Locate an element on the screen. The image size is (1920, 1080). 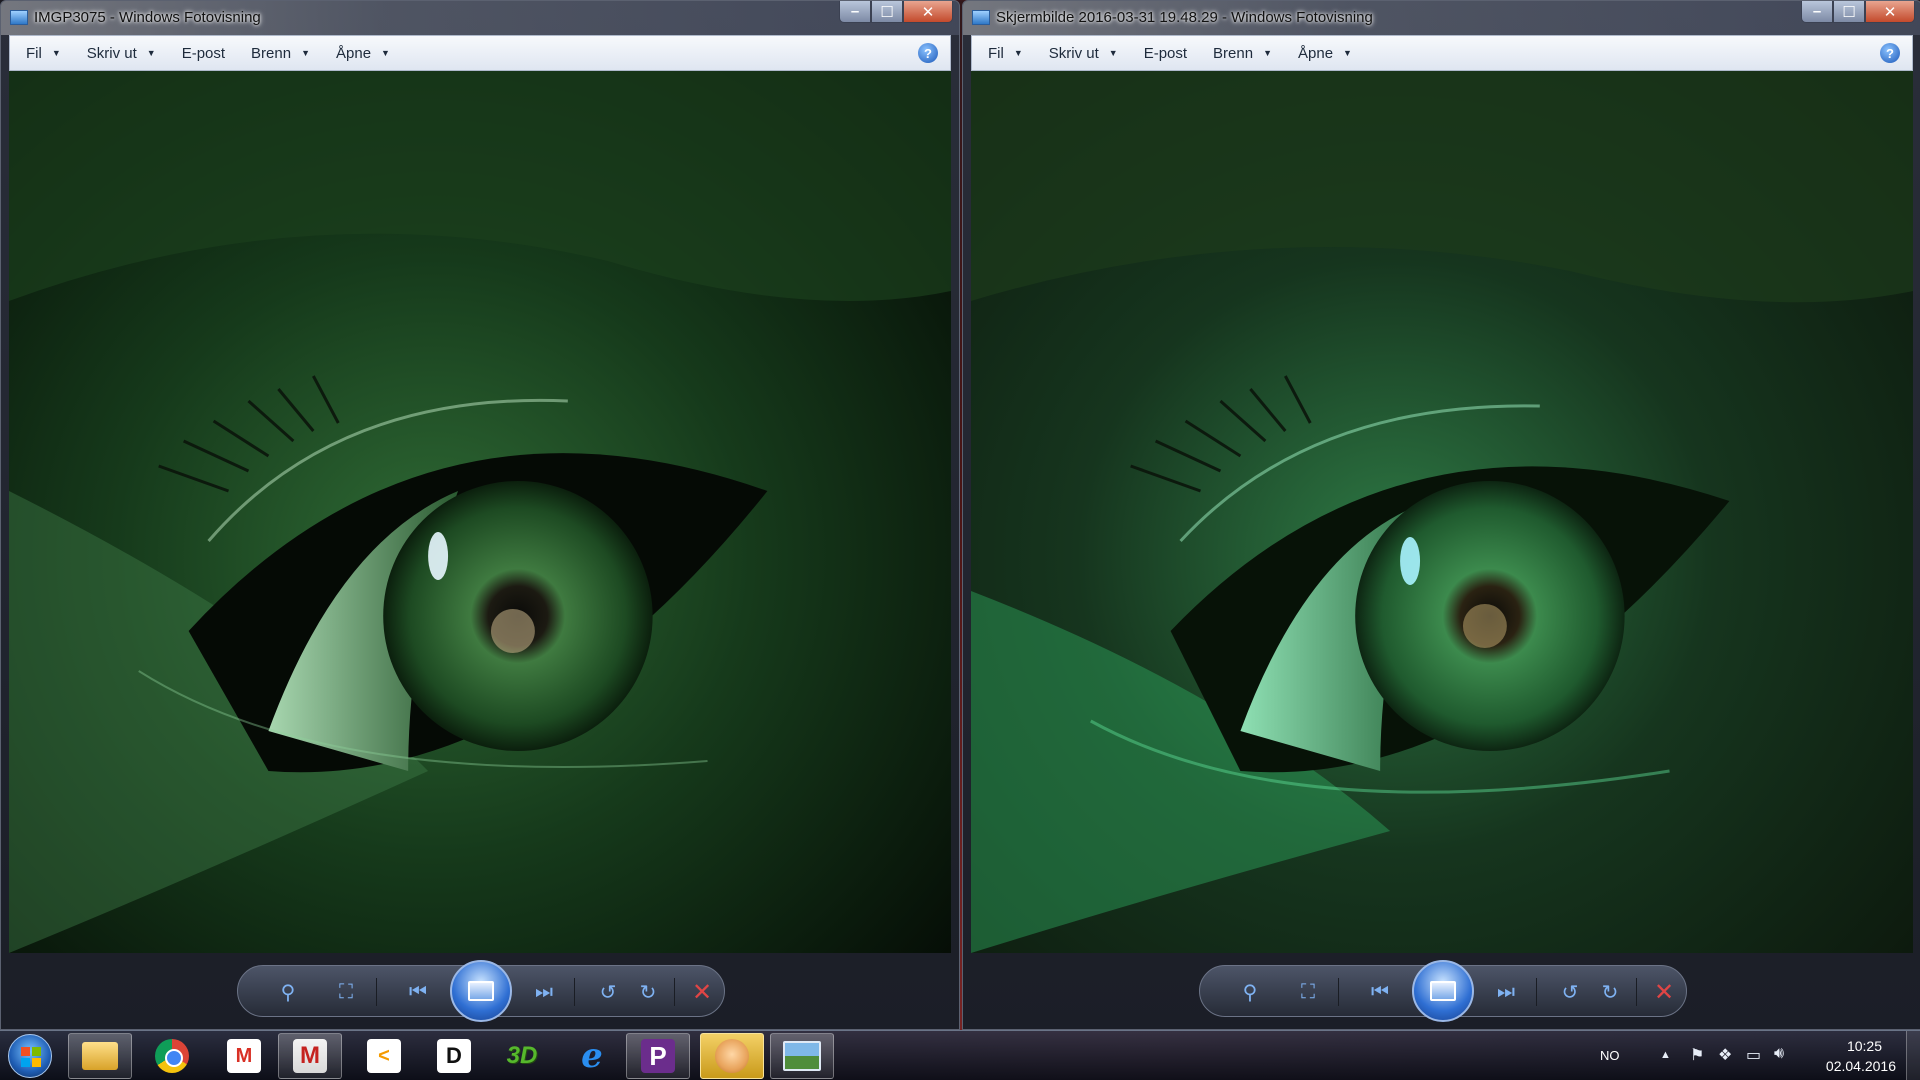
language-indicator: NO is located at coordinates (1610, 1055).